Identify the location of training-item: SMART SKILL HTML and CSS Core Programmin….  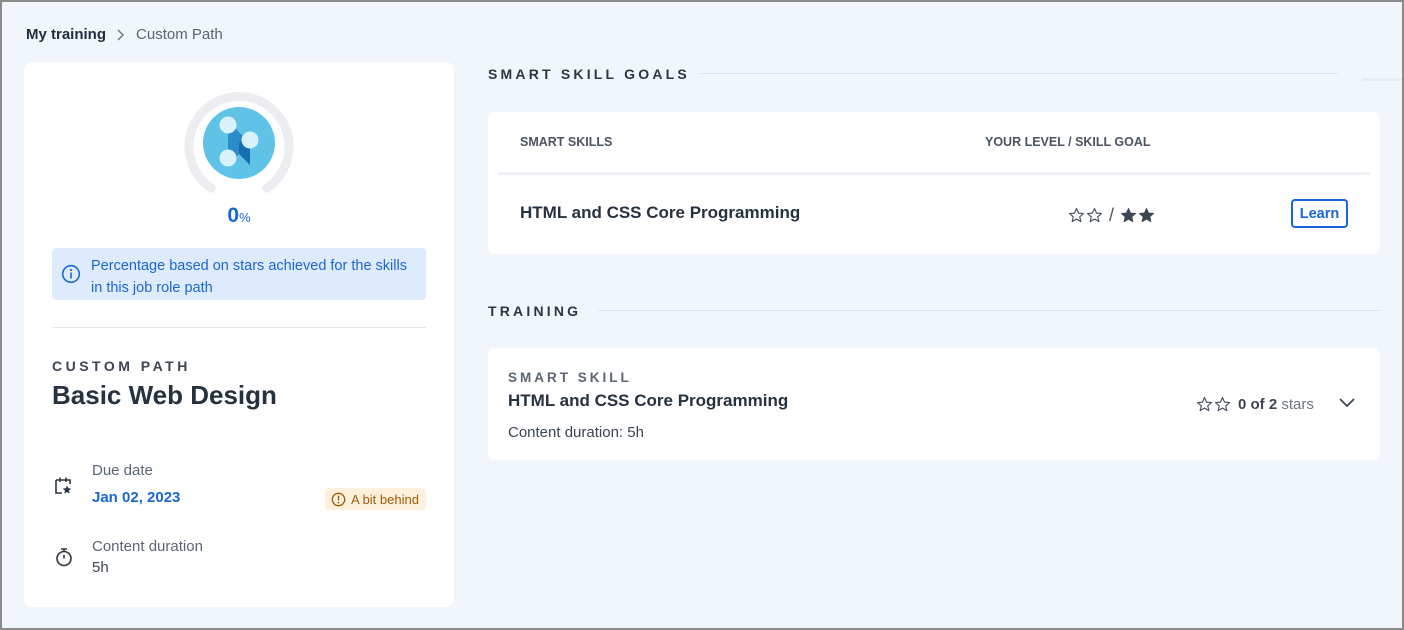
(934, 404).